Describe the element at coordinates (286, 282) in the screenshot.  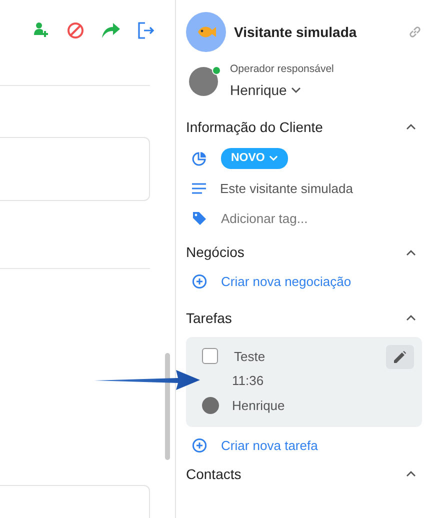
I see `create-link: Criar nova negociação` at that location.